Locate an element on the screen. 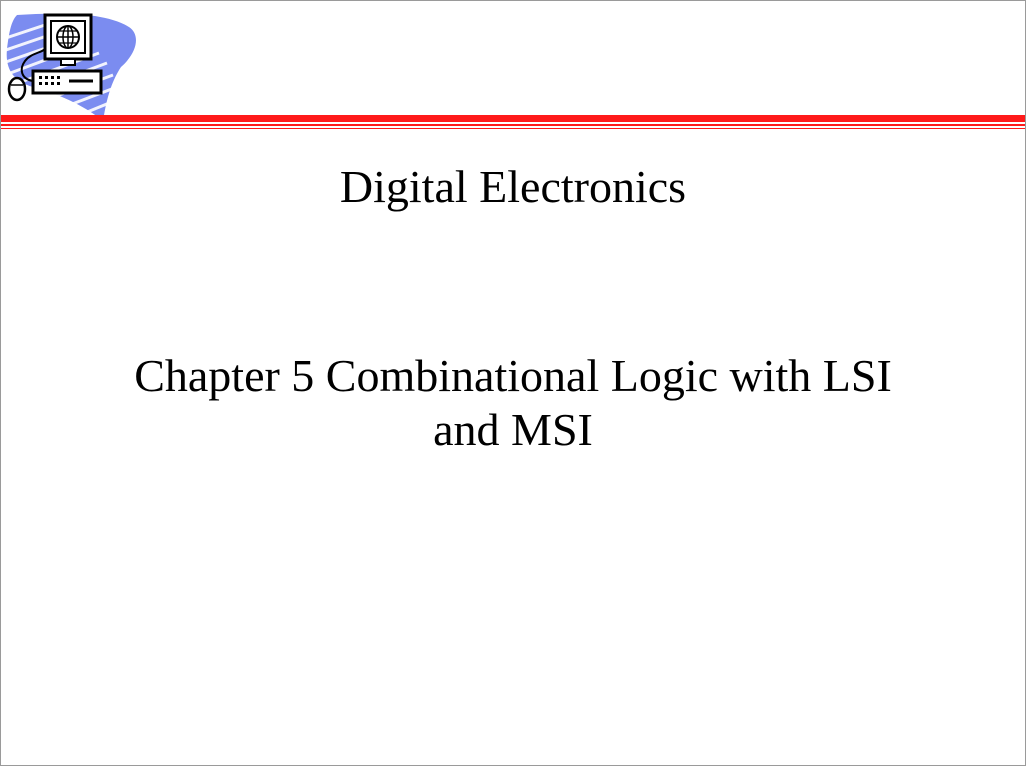 The image size is (1026, 766). header-rule is located at coordinates (513, 118).